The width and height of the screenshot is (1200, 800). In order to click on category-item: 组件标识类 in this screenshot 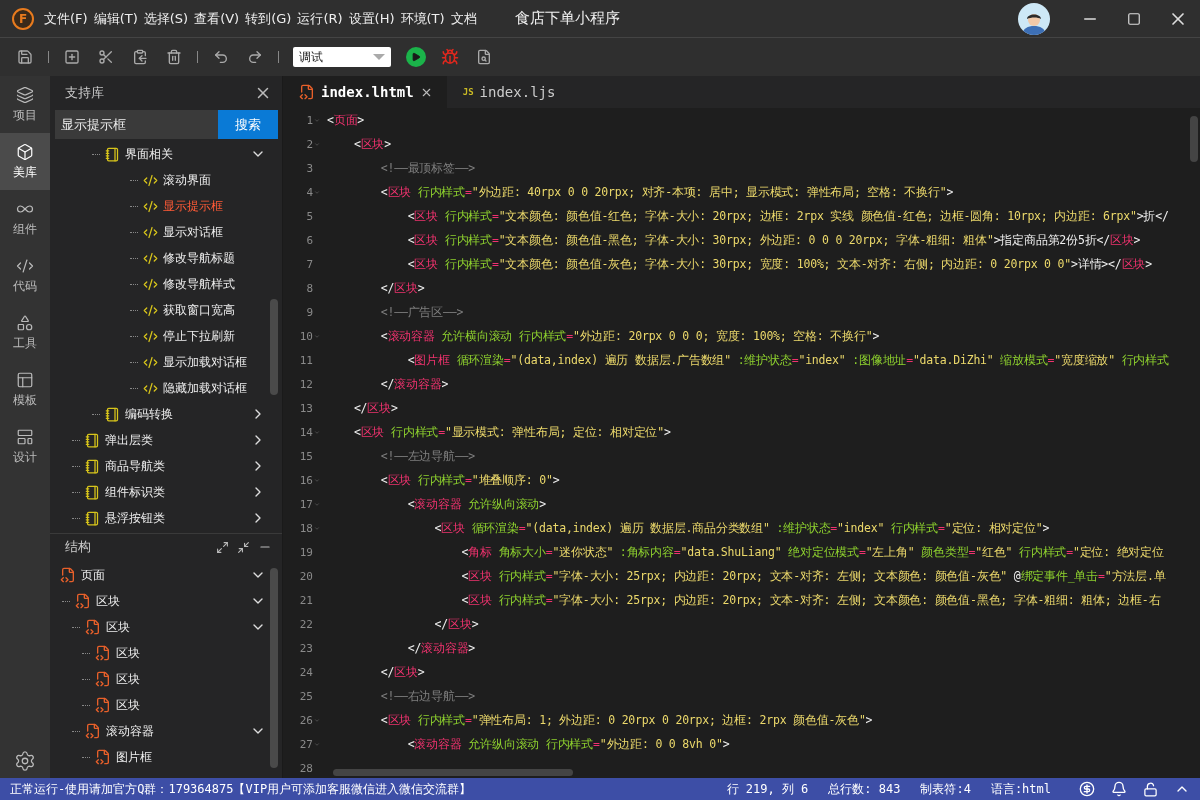, I will do `click(175, 492)`.